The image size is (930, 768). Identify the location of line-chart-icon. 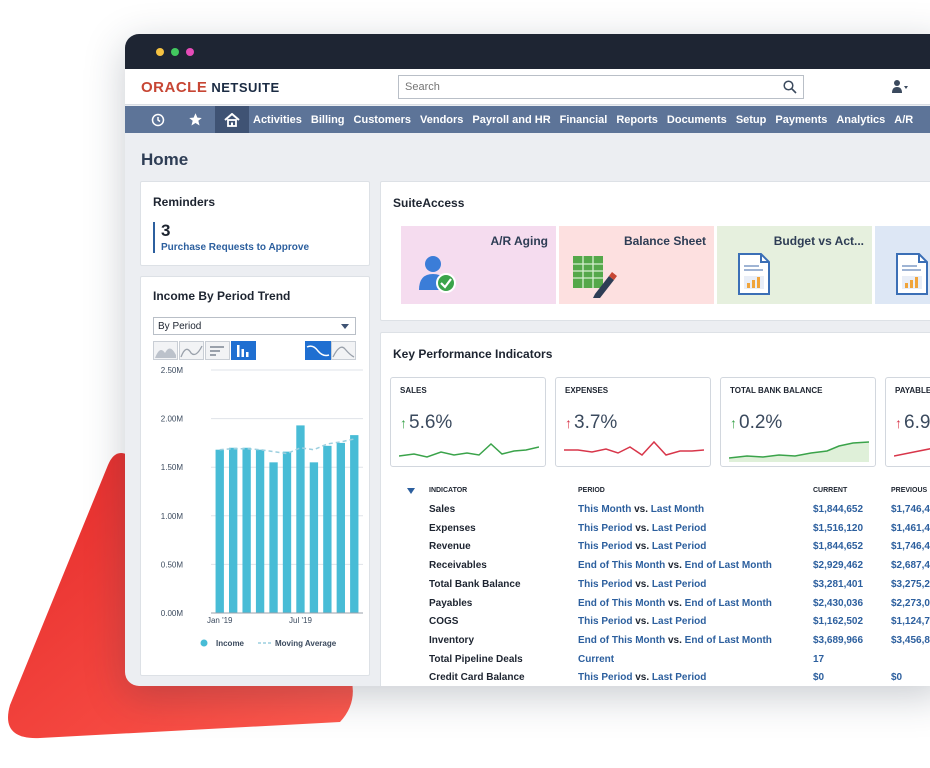
(191, 350).